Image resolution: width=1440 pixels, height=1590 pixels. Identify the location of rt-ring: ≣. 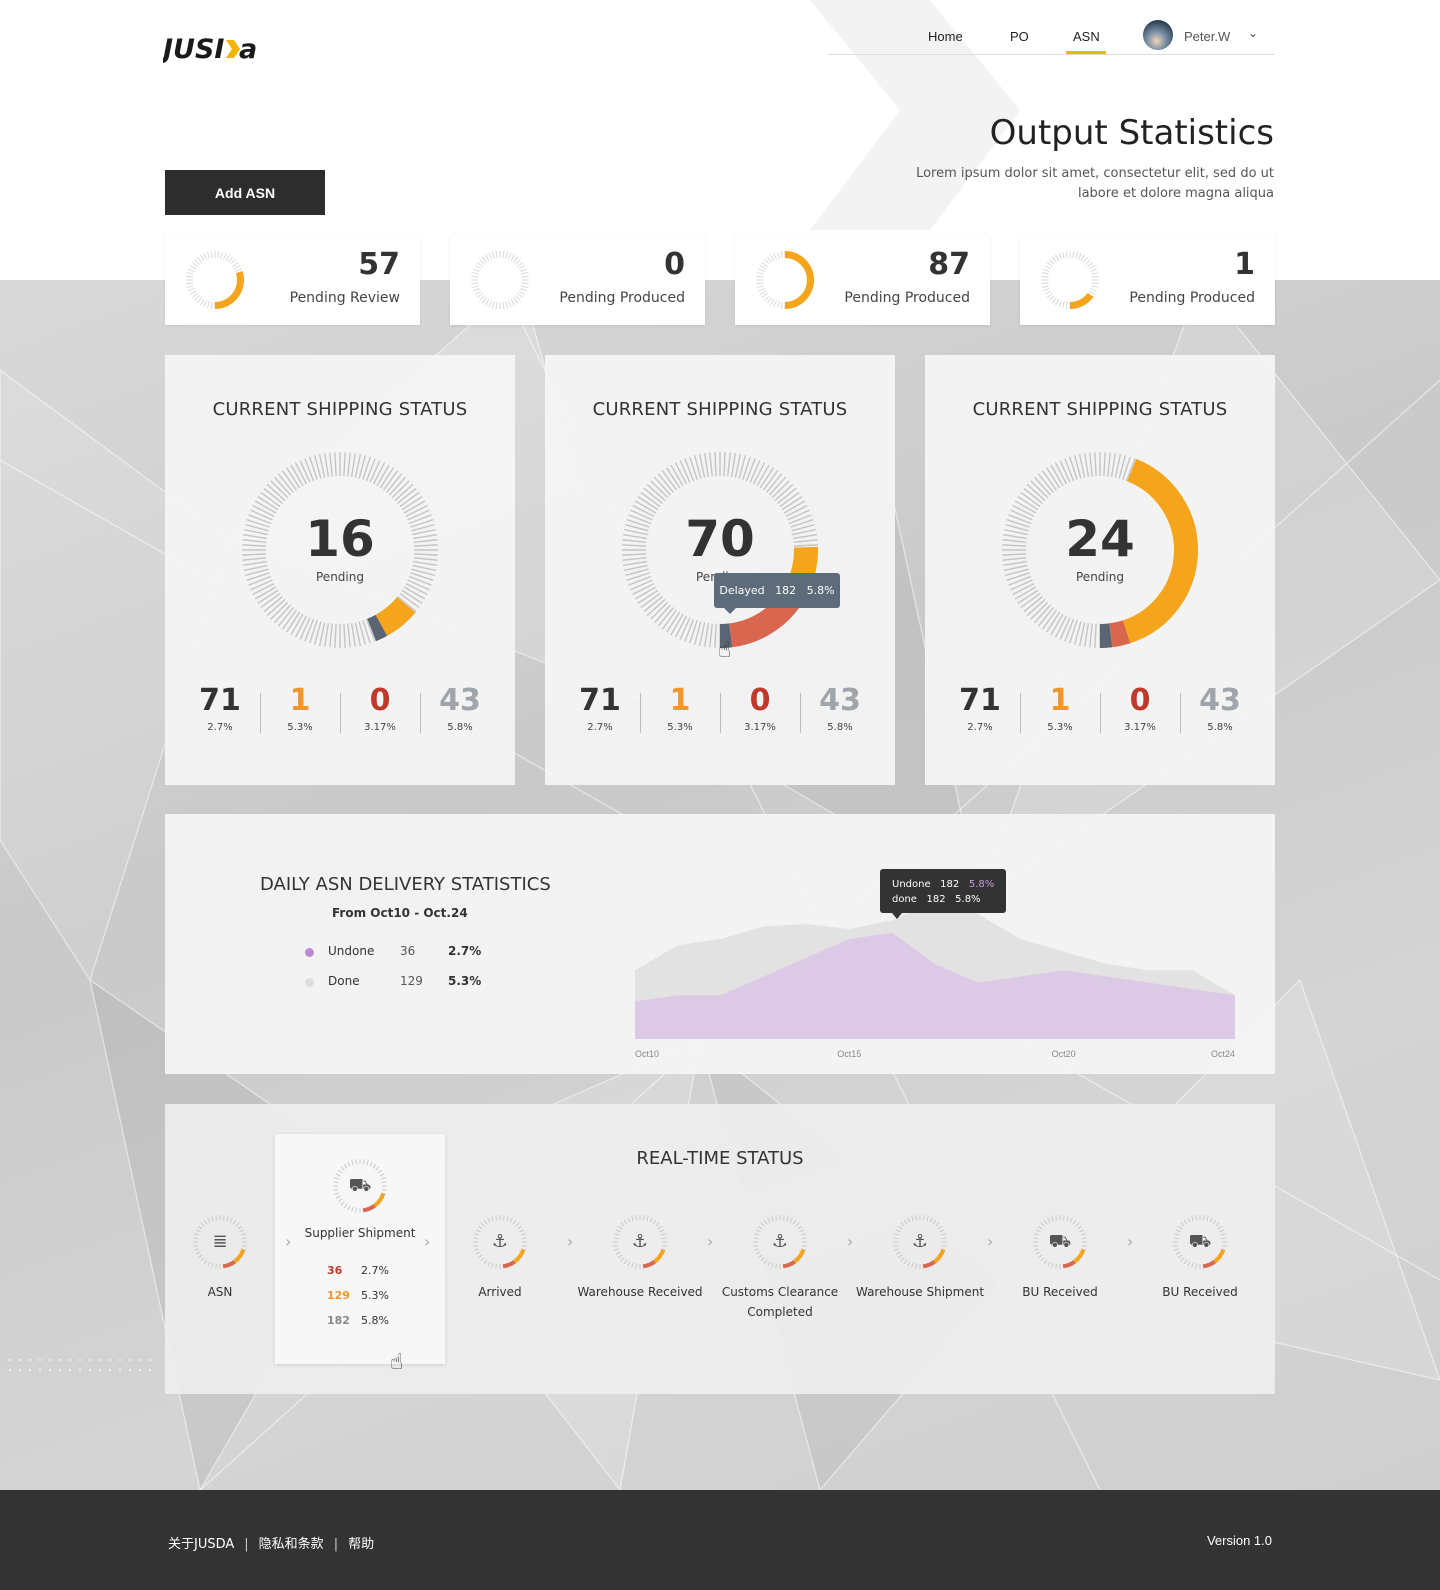
(220, 1242).